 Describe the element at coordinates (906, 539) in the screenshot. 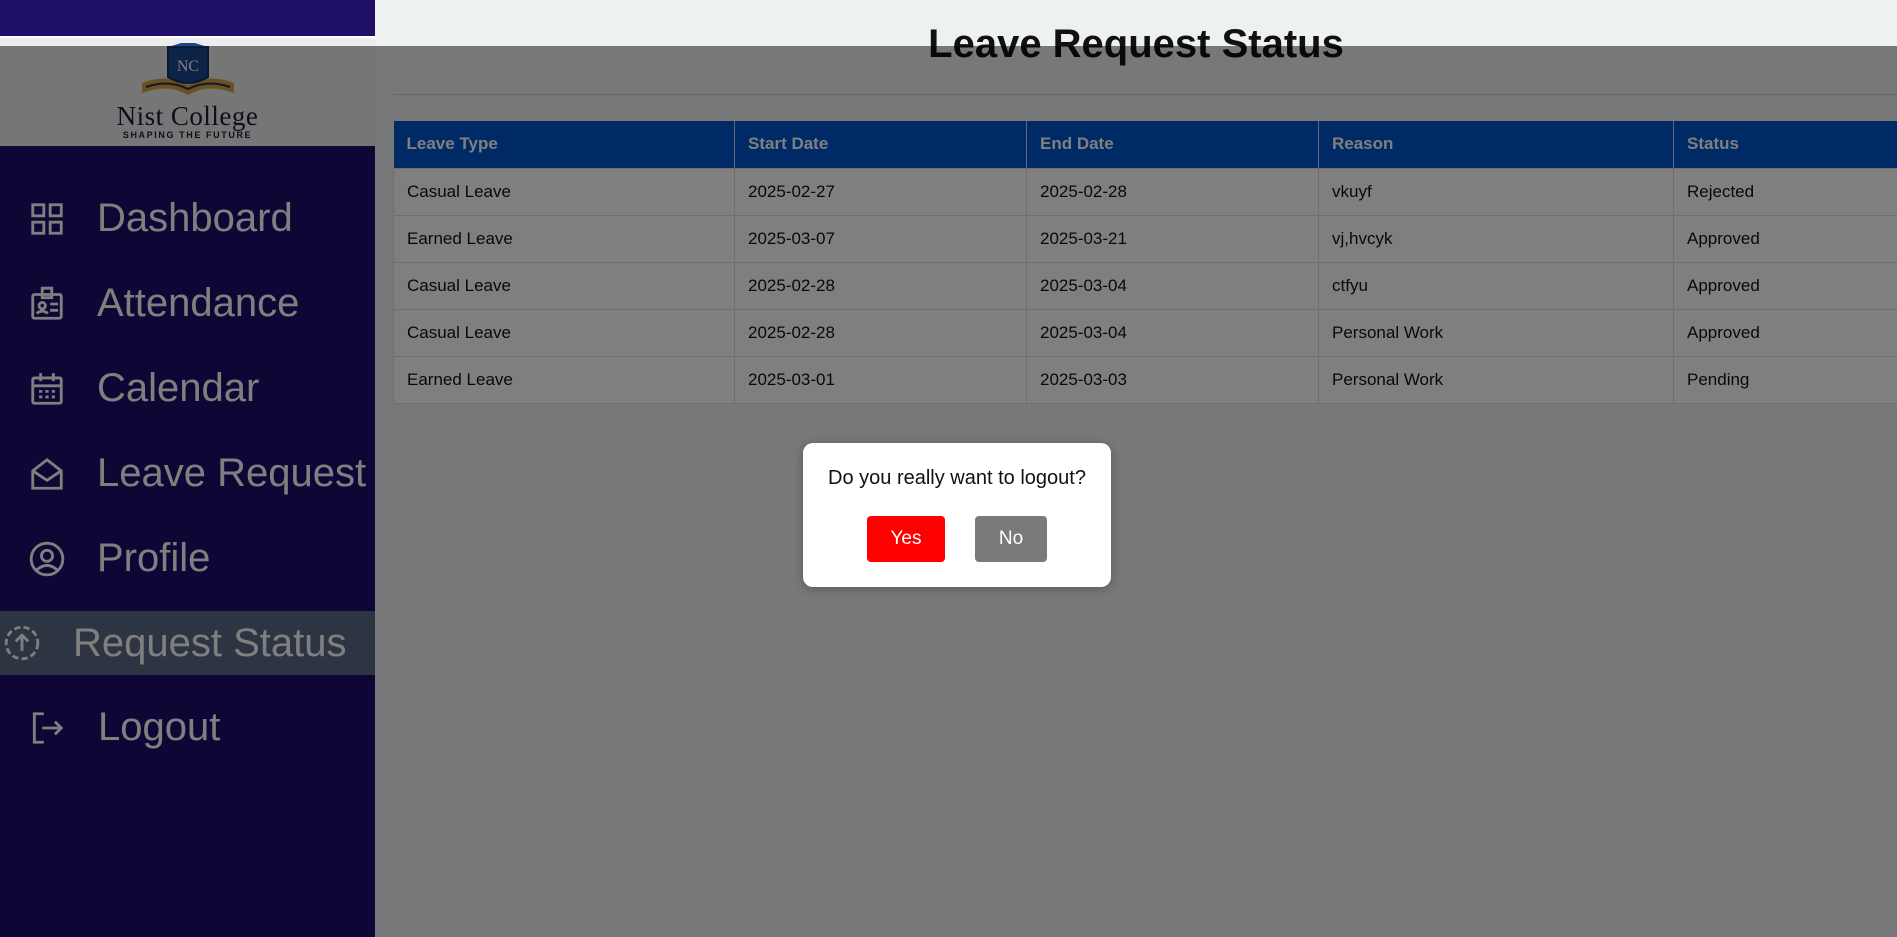

I see `confirm-logout-button: Yes` at that location.